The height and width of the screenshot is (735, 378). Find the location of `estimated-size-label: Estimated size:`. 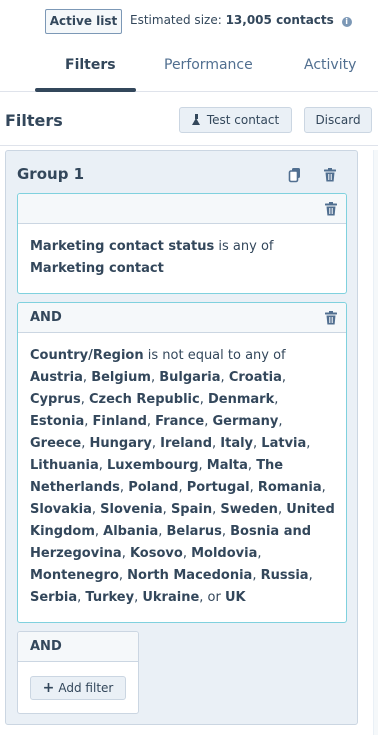

estimated-size-label: Estimated size: is located at coordinates (176, 20).